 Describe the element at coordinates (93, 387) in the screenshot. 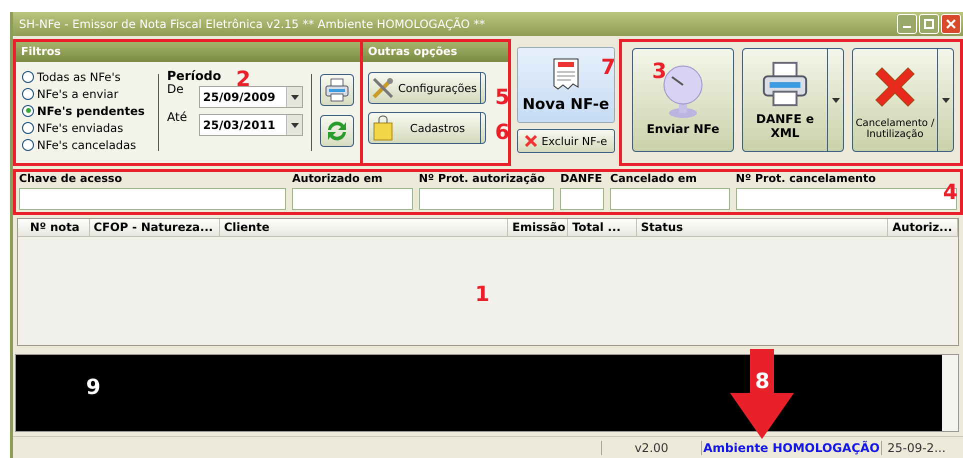

I see `annotation-number: 9` at that location.